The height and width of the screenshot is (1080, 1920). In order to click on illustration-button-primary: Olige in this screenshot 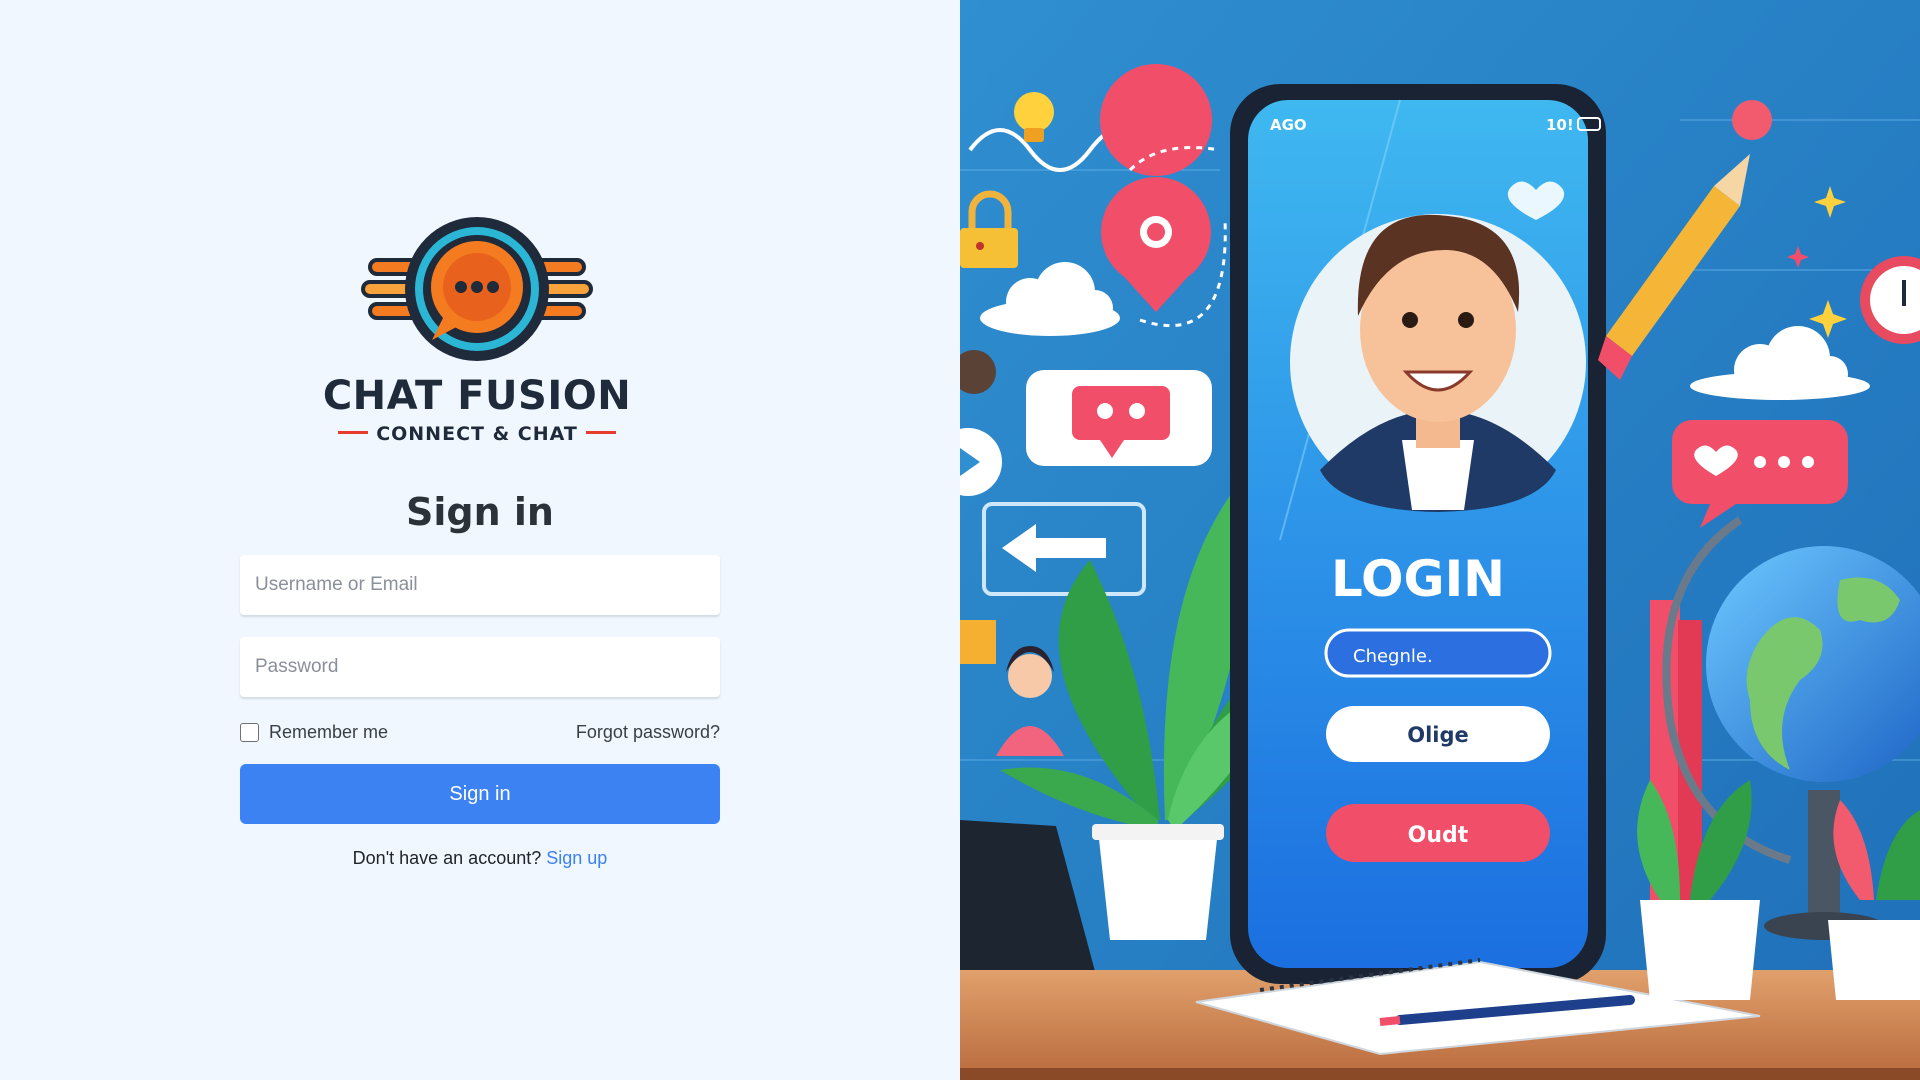, I will do `click(1438, 735)`.